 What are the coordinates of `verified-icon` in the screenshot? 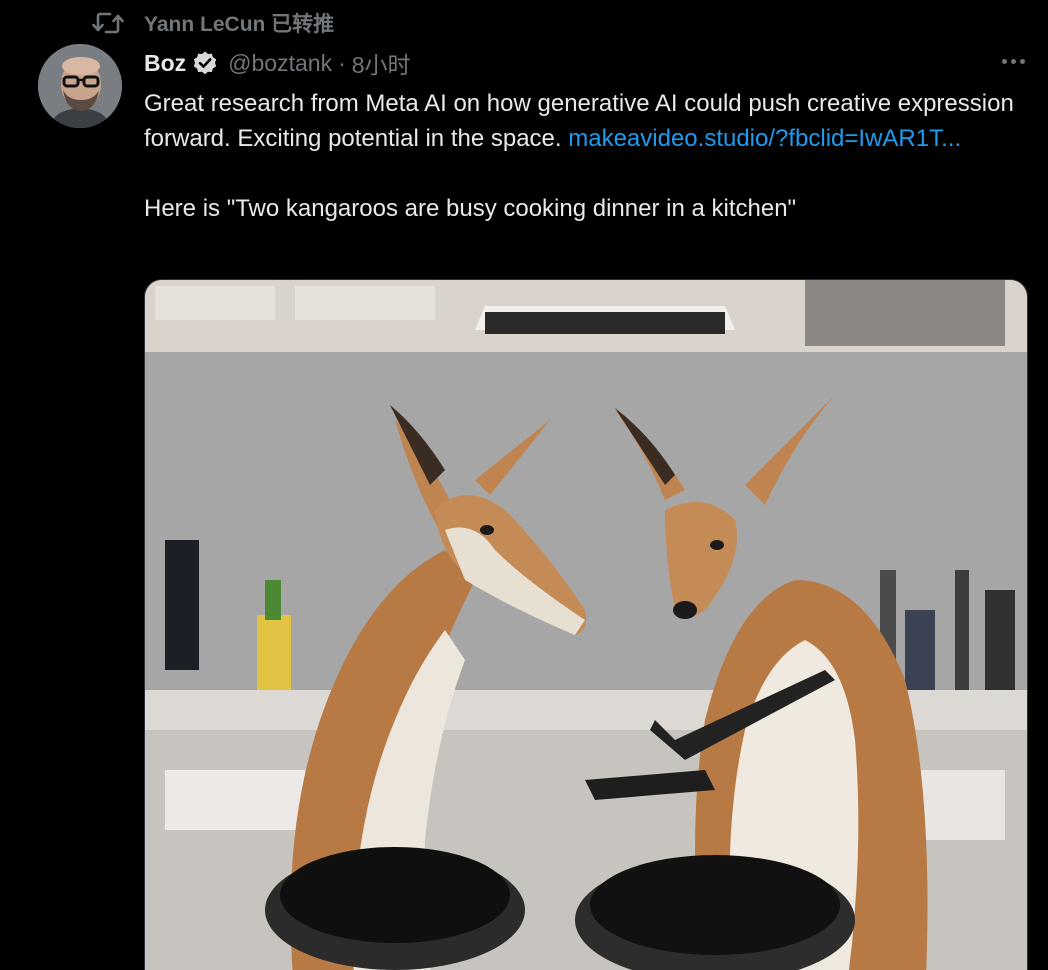 It's located at (205, 63).